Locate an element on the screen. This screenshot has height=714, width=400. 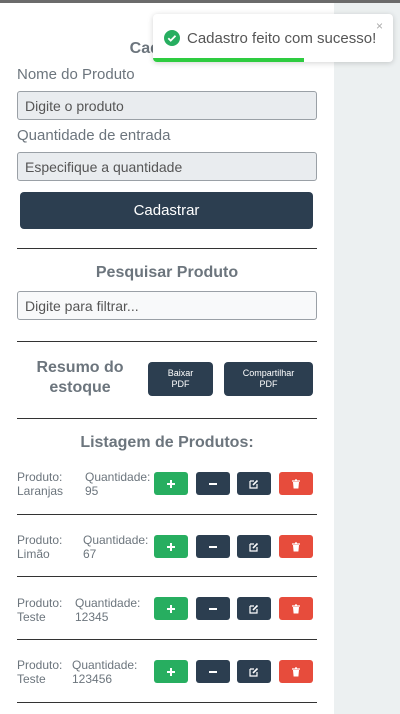
toast-message: Cadastro feito com sucesso! is located at coordinates (282, 38).